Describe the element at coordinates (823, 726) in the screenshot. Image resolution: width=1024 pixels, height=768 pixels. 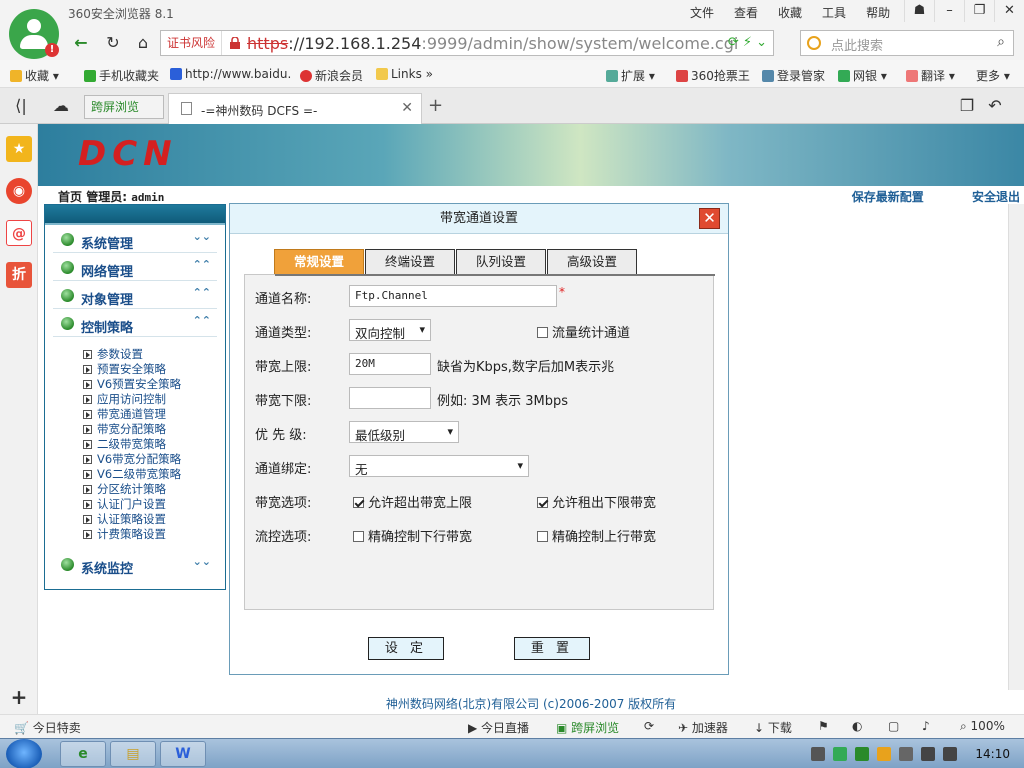
I see `flag-icon: ⚑` at that location.